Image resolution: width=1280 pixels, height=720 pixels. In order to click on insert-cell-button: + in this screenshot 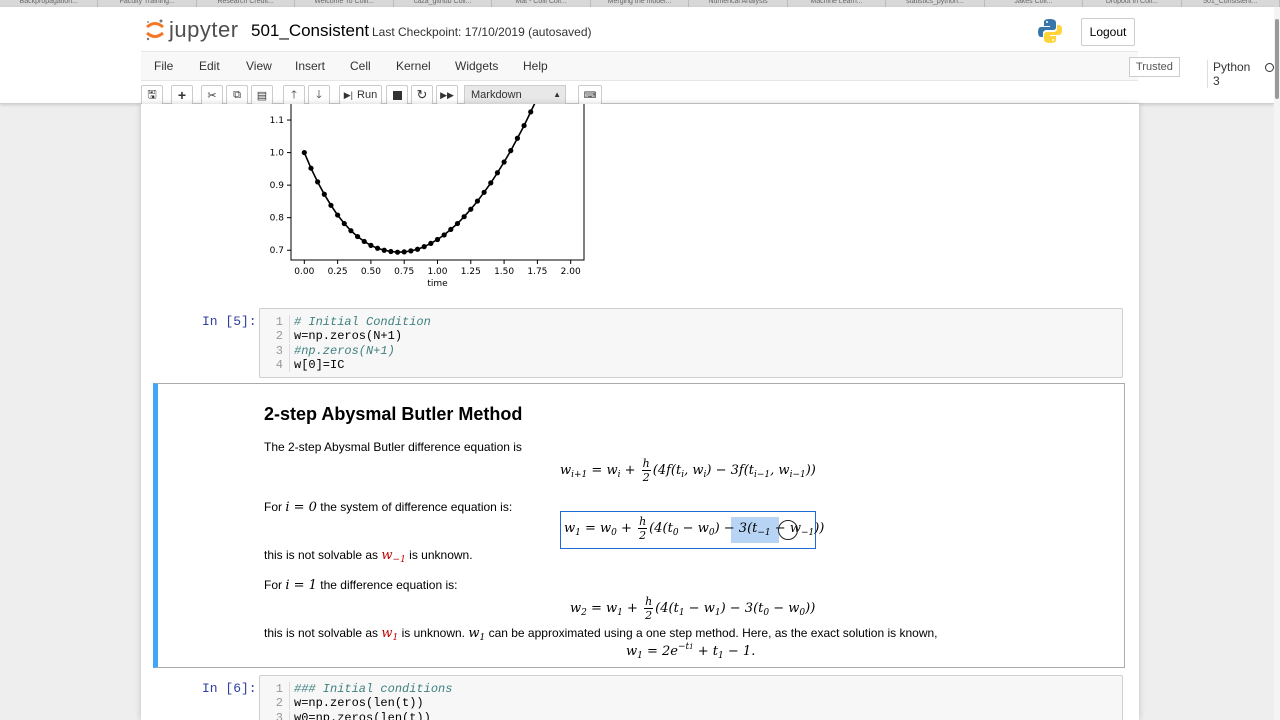, I will do `click(182, 95)`.